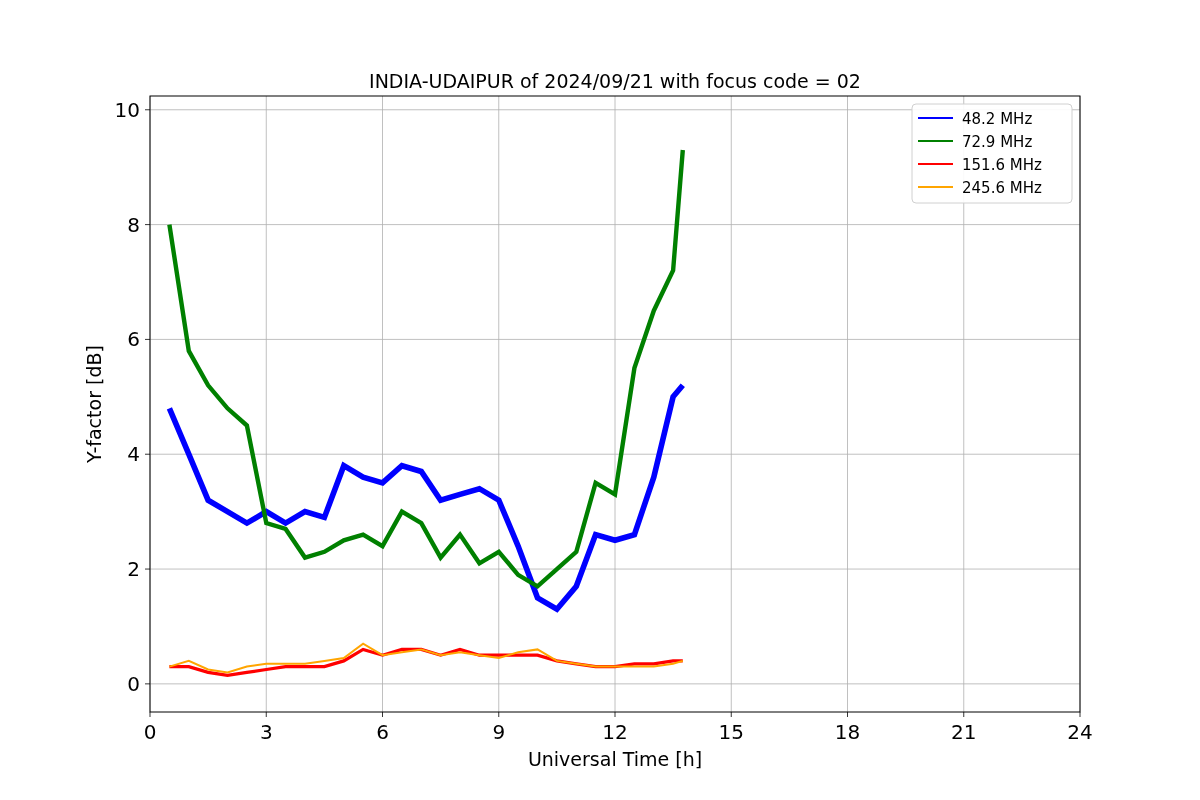 The image size is (1200, 800). Describe the element at coordinates (731, 732) in the screenshot. I see `x-tick-label: 15` at that location.